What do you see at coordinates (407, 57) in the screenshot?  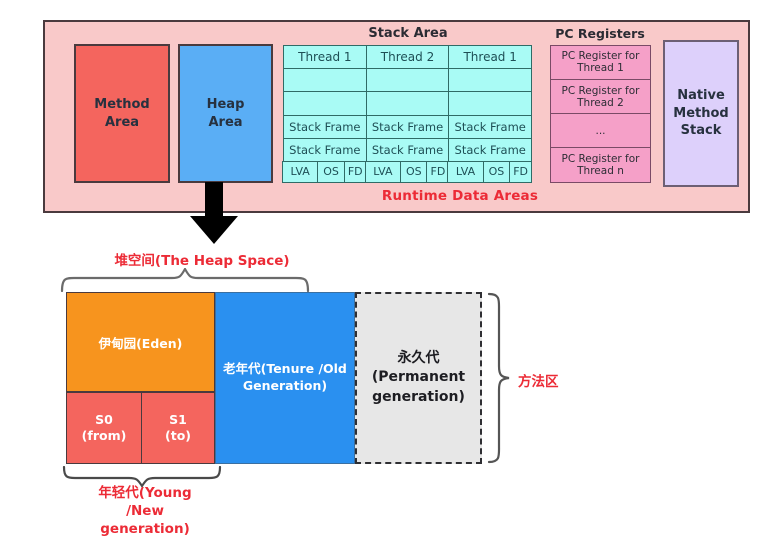 I see `thread-name-cell: Thread 2` at bounding box center [407, 57].